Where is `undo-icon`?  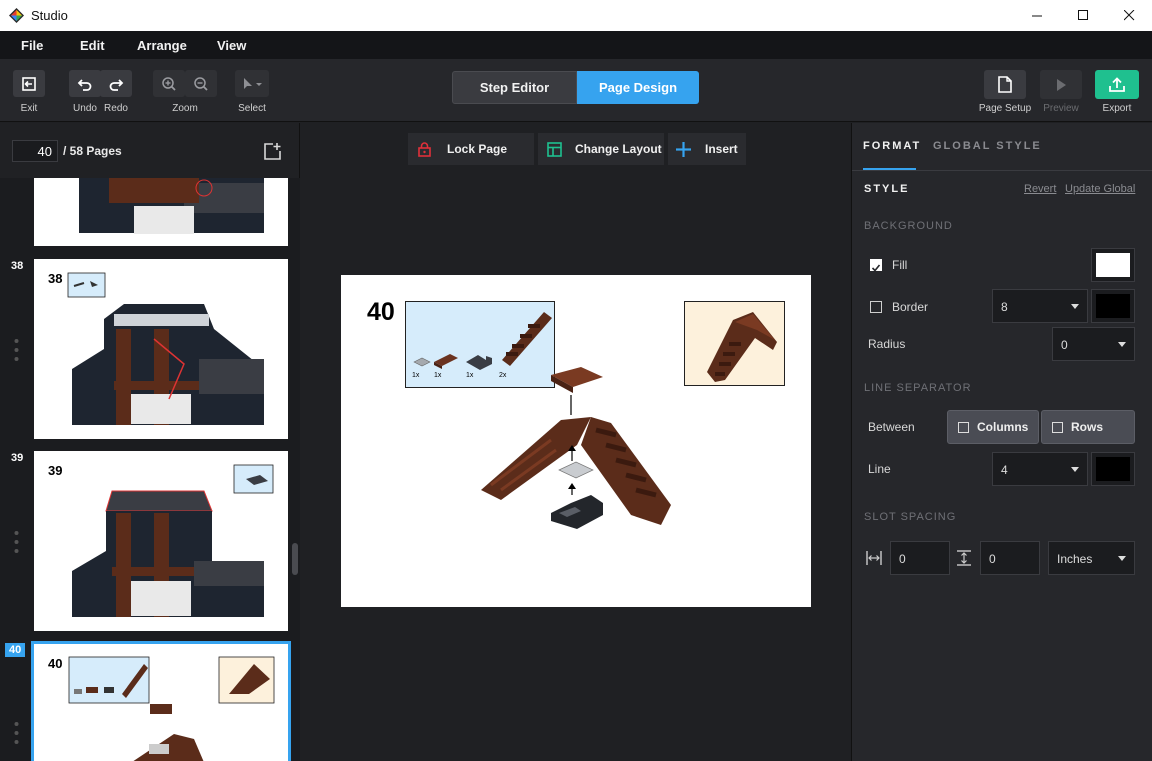
undo-icon is located at coordinates (84, 84).